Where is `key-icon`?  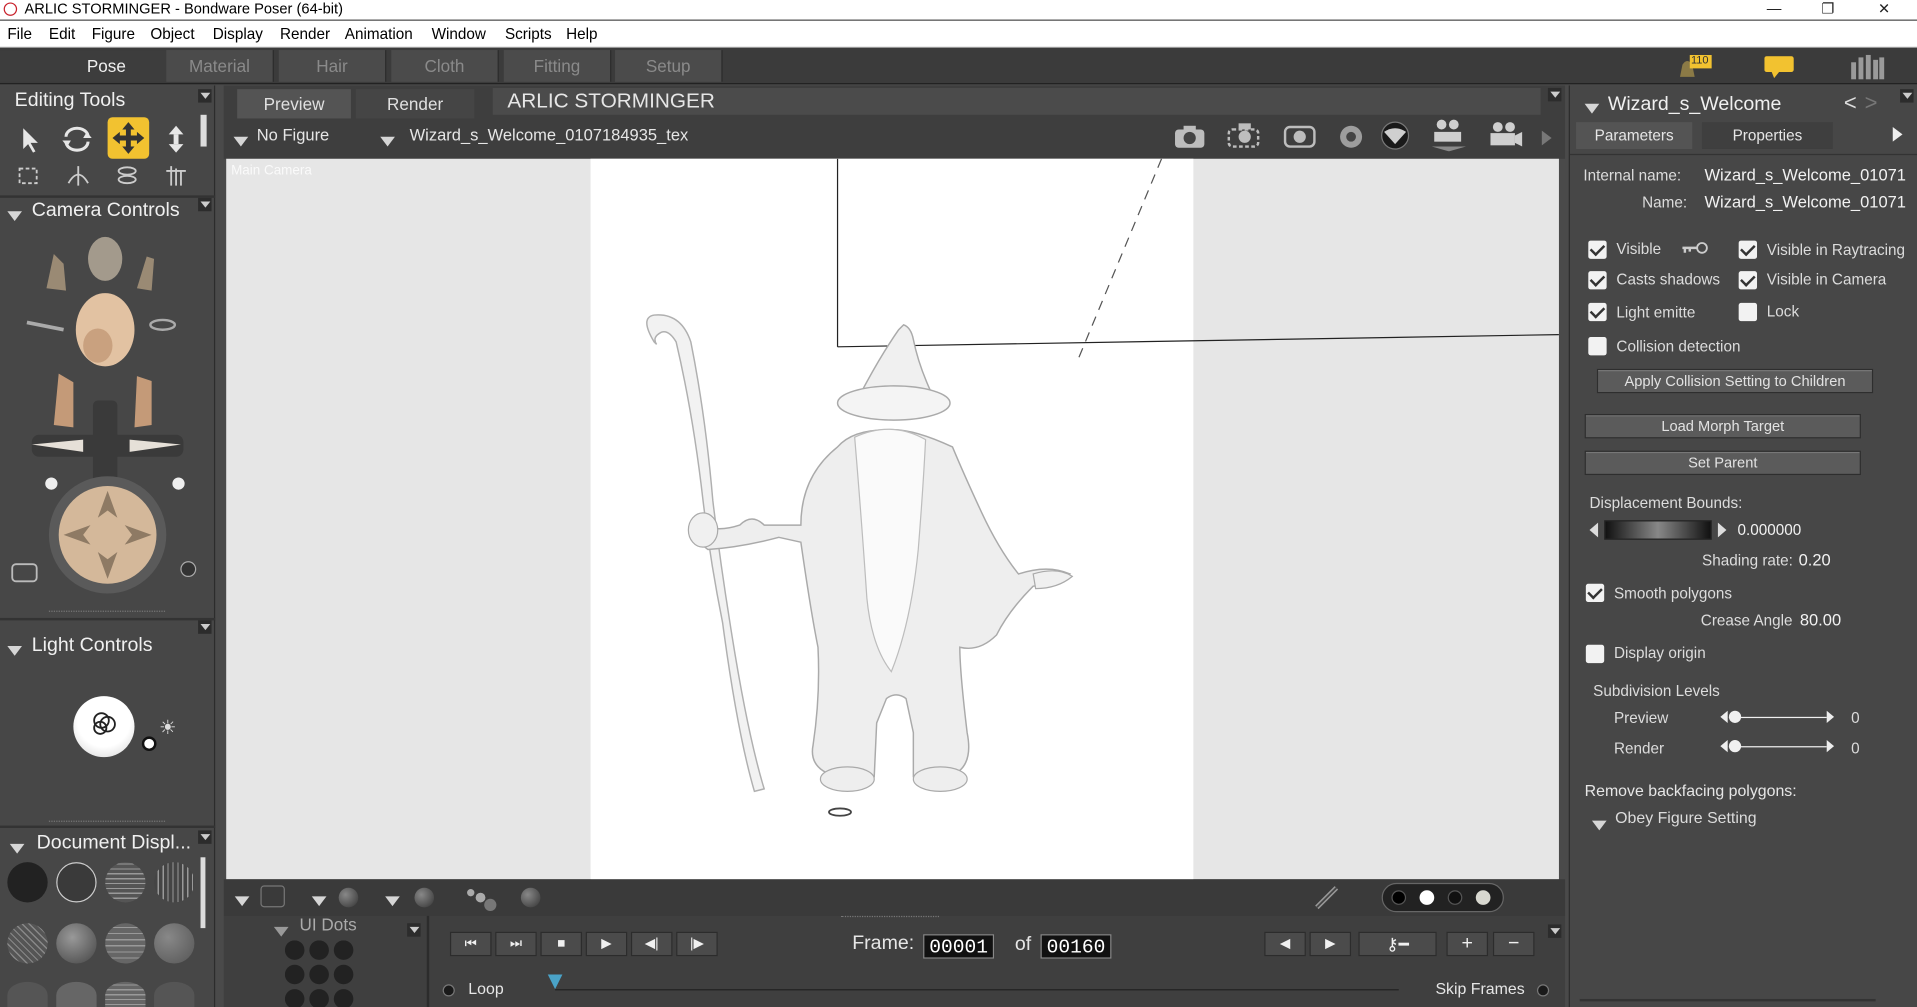
key-icon is located at coordinates (1694, 250).